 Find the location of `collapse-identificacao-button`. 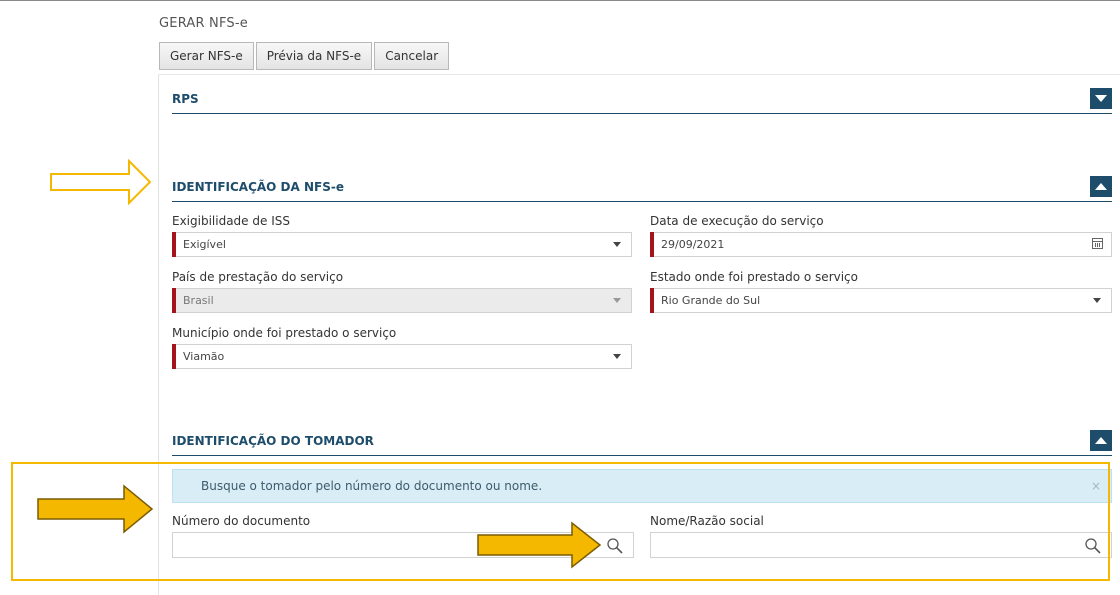

collapse-identificacao-button is located at coordinates (1101, 186).